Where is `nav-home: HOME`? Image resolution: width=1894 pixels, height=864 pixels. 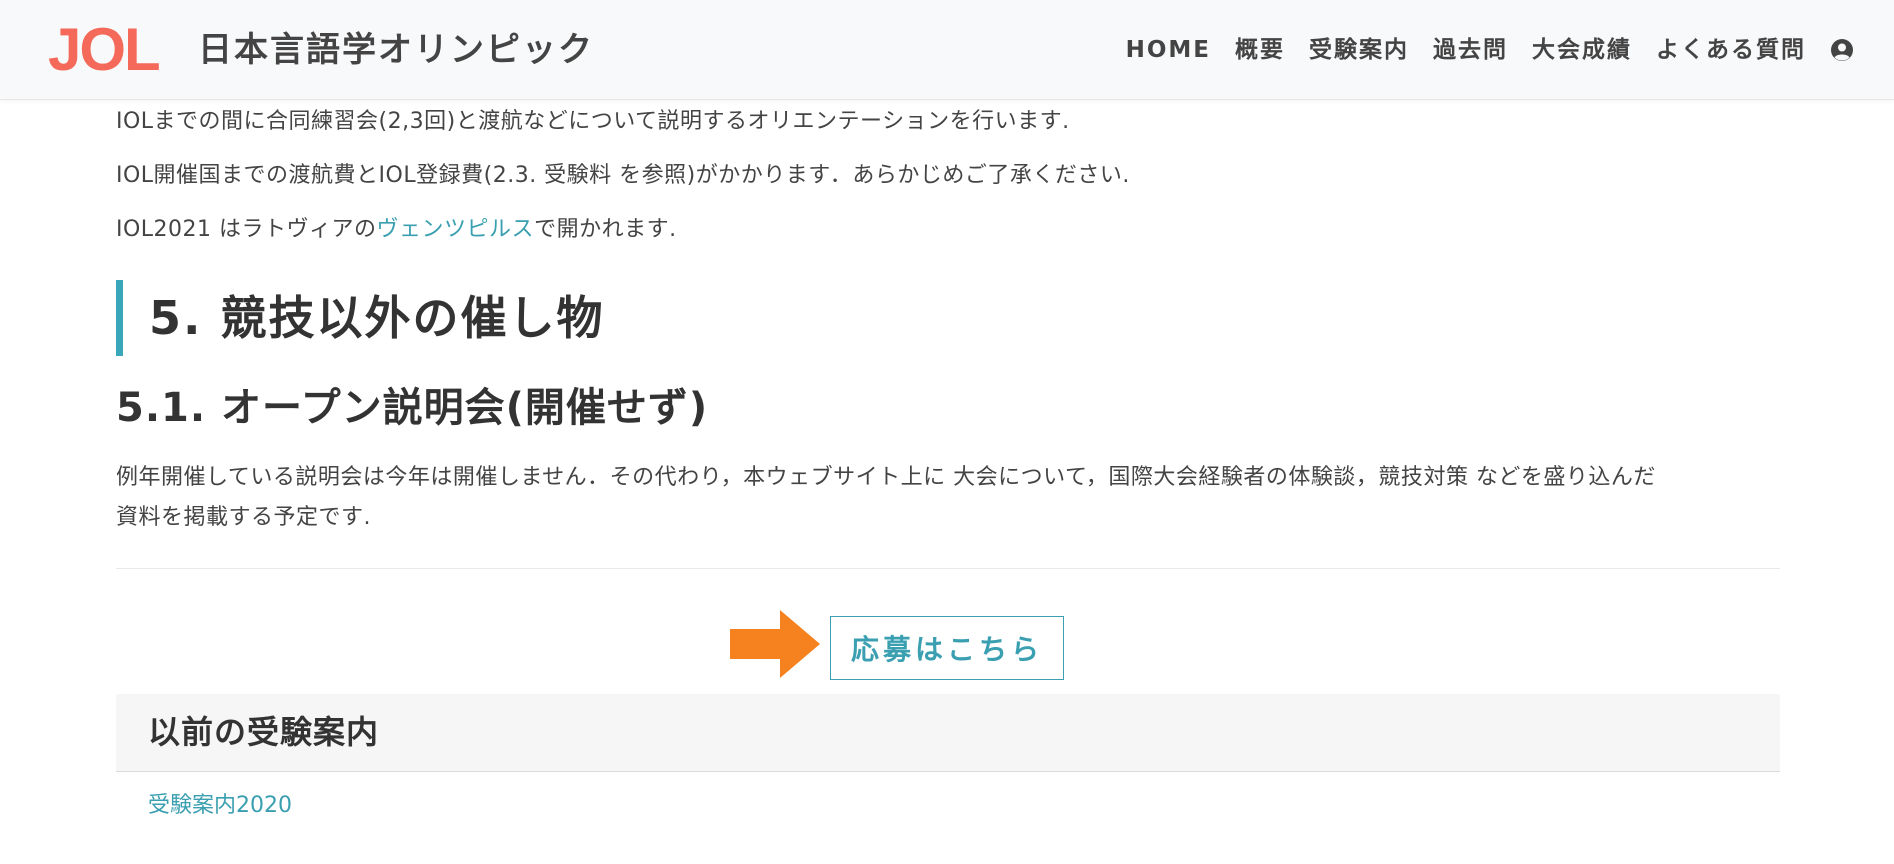
nav-home: HOME is located at coordinates (1168, 50).